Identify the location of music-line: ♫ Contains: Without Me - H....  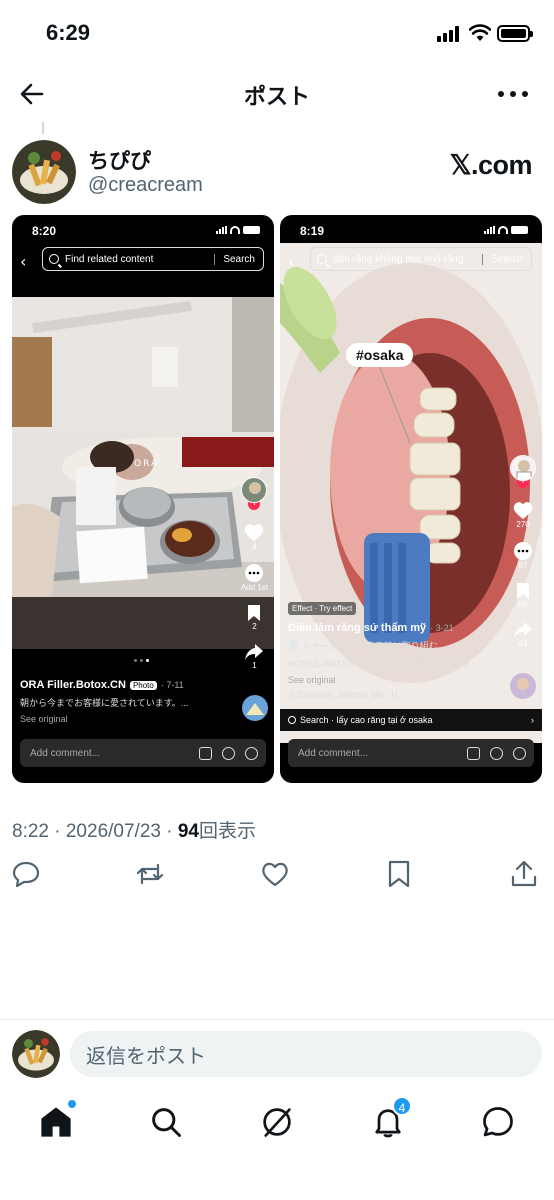
(347, 695).